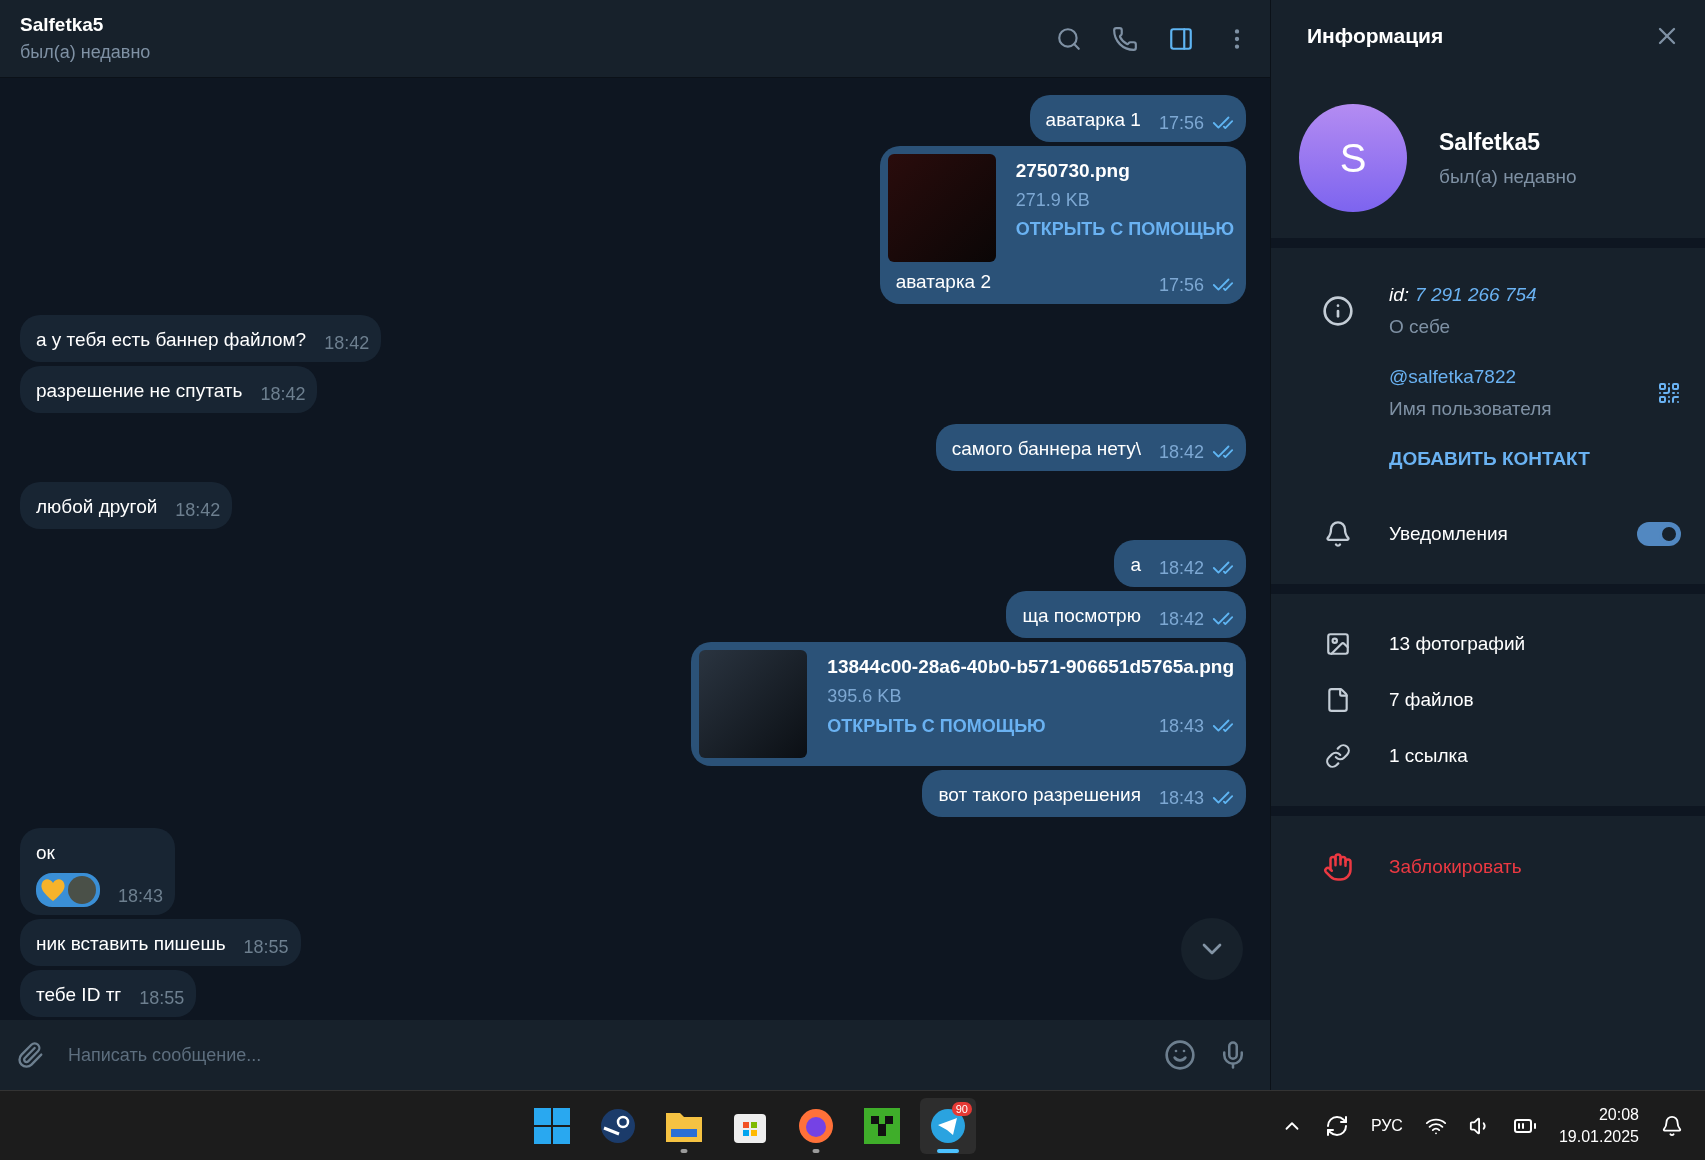 Image resolution: width=1705 pixels, height=1160 pixels. Describe the element at coordinates (1449, 534) in the screenshot. I see `notifications-label: Уведомления` at that location.